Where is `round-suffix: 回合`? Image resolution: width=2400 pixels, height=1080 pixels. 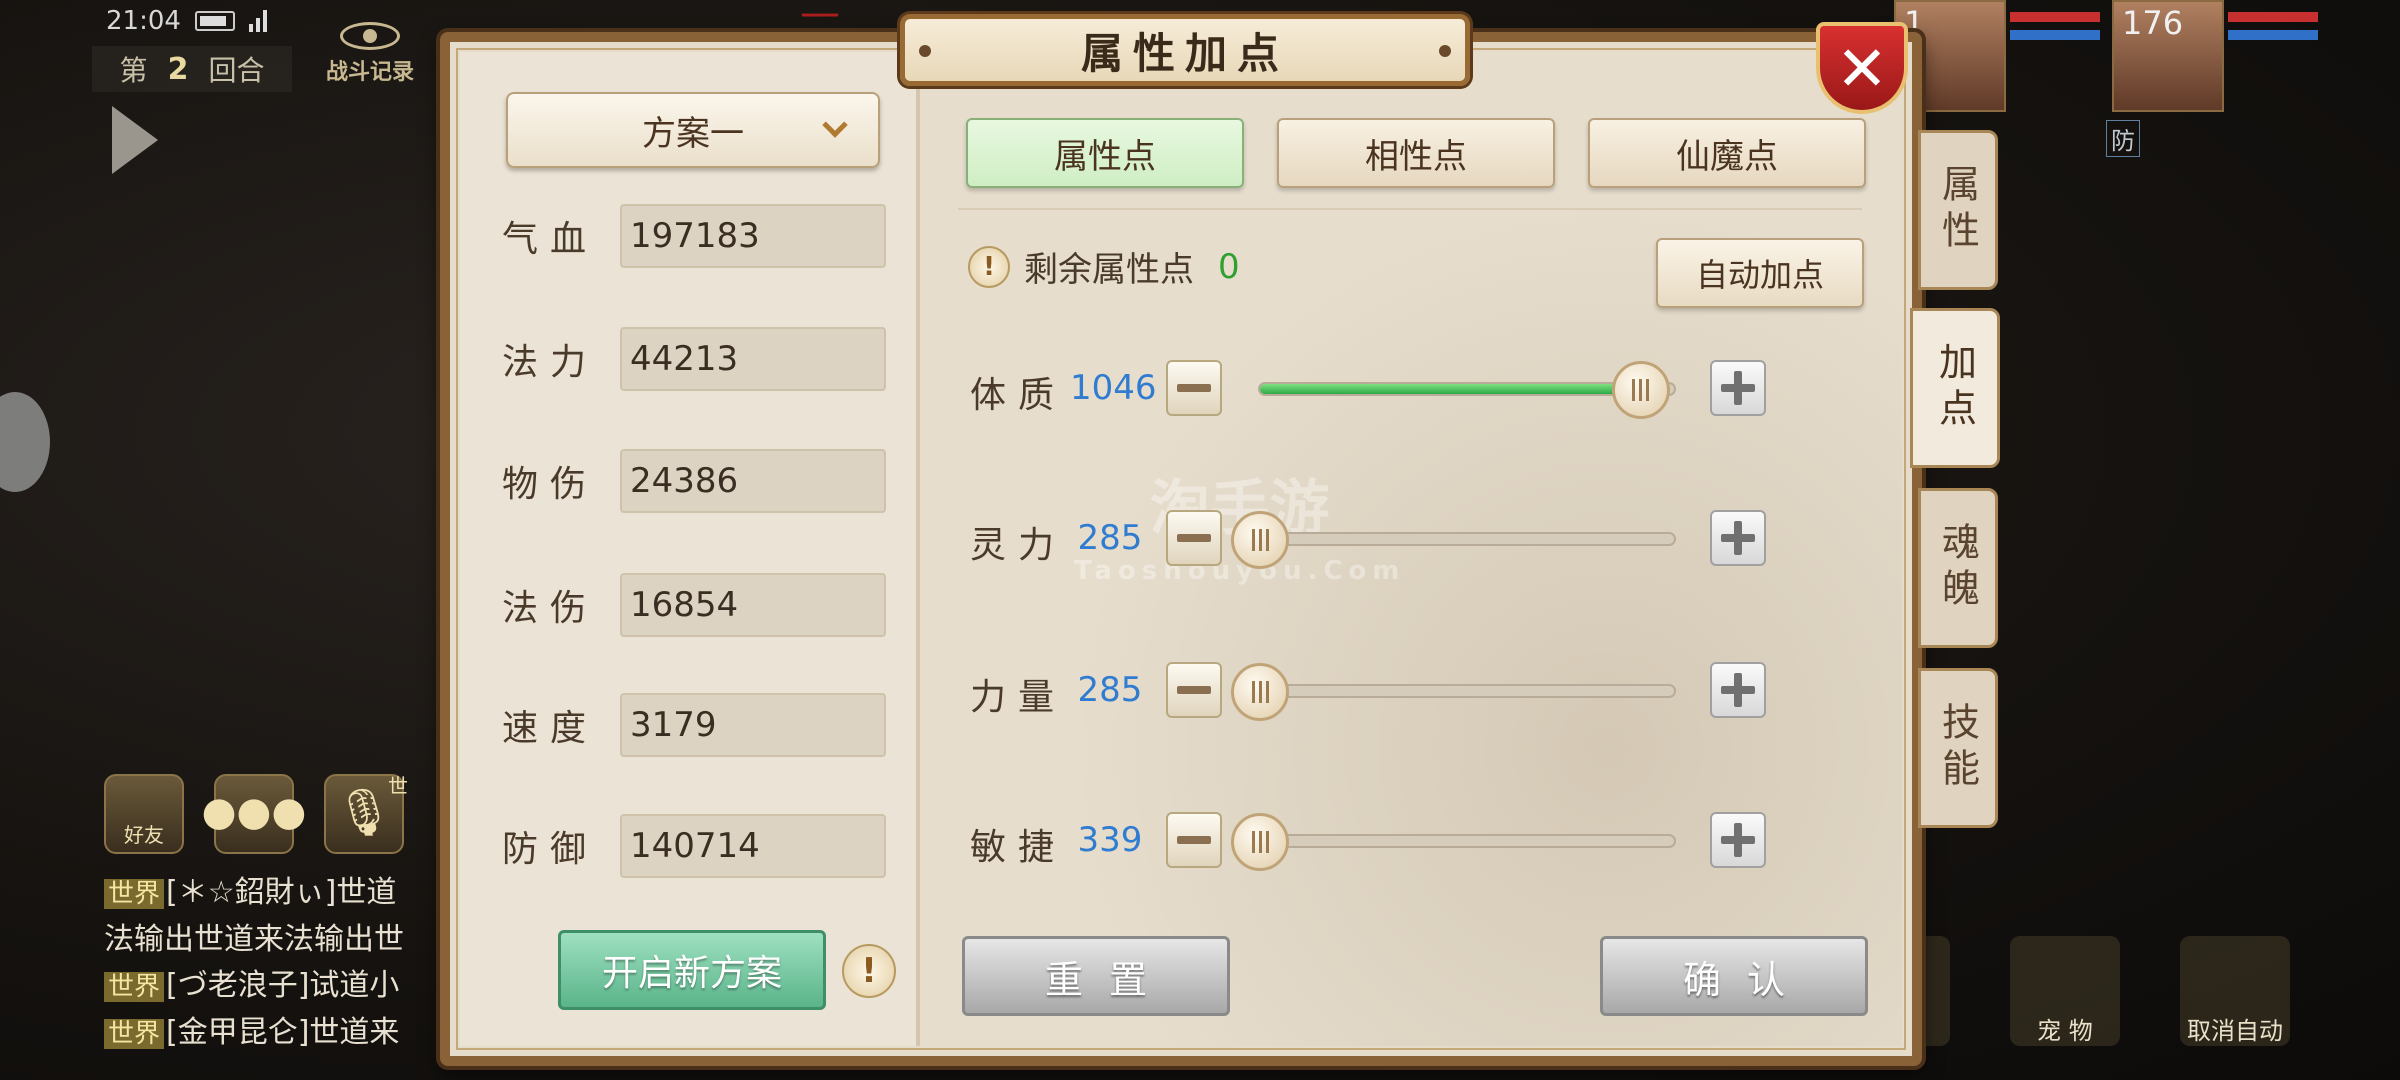 round-suffix: 回合 is located at coordinates (236, 70).